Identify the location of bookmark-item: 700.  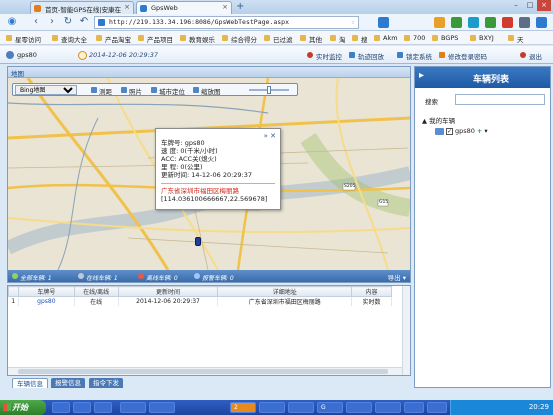
(414, 38).